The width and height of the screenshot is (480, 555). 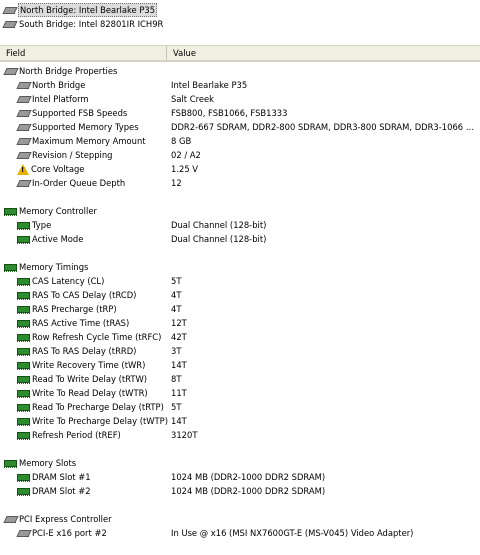 I want to click on field-cell: DRAM Slot #2, so click(x=54, y=491).